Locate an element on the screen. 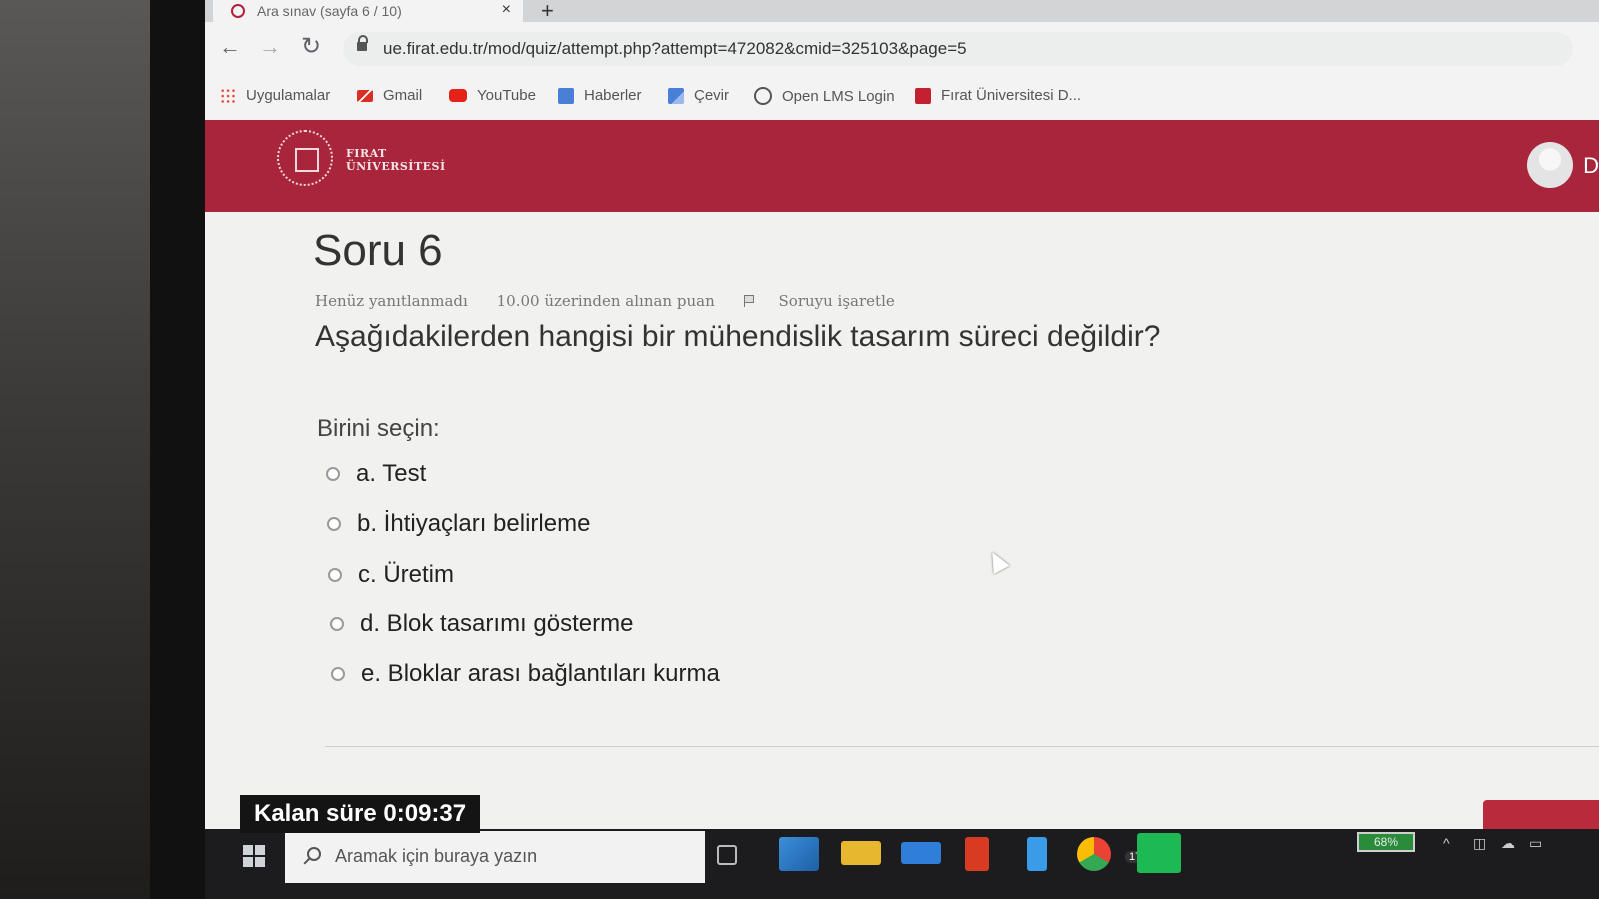 The image size is (1599, 899). bookmark-gmail: Gmail is located at coordinates (389, 95).